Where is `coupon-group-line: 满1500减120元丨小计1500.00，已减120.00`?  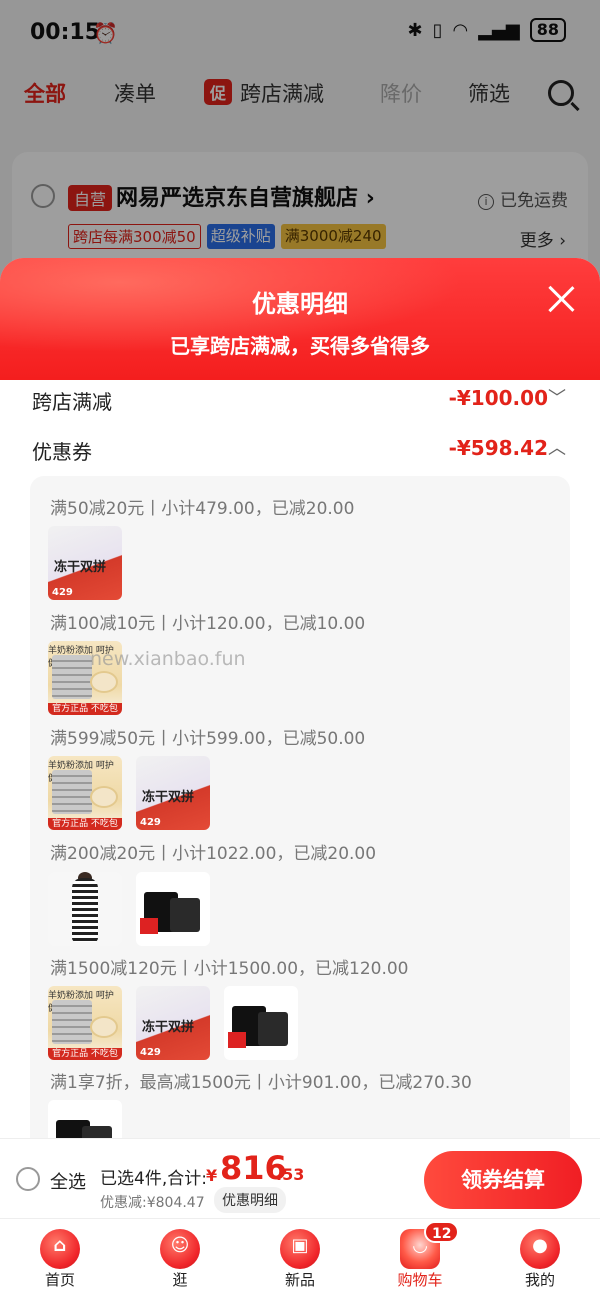
coupon-group-line: 满1500减120元丨小计1500.00，已减120.00 is located at coordinates (229, 969).